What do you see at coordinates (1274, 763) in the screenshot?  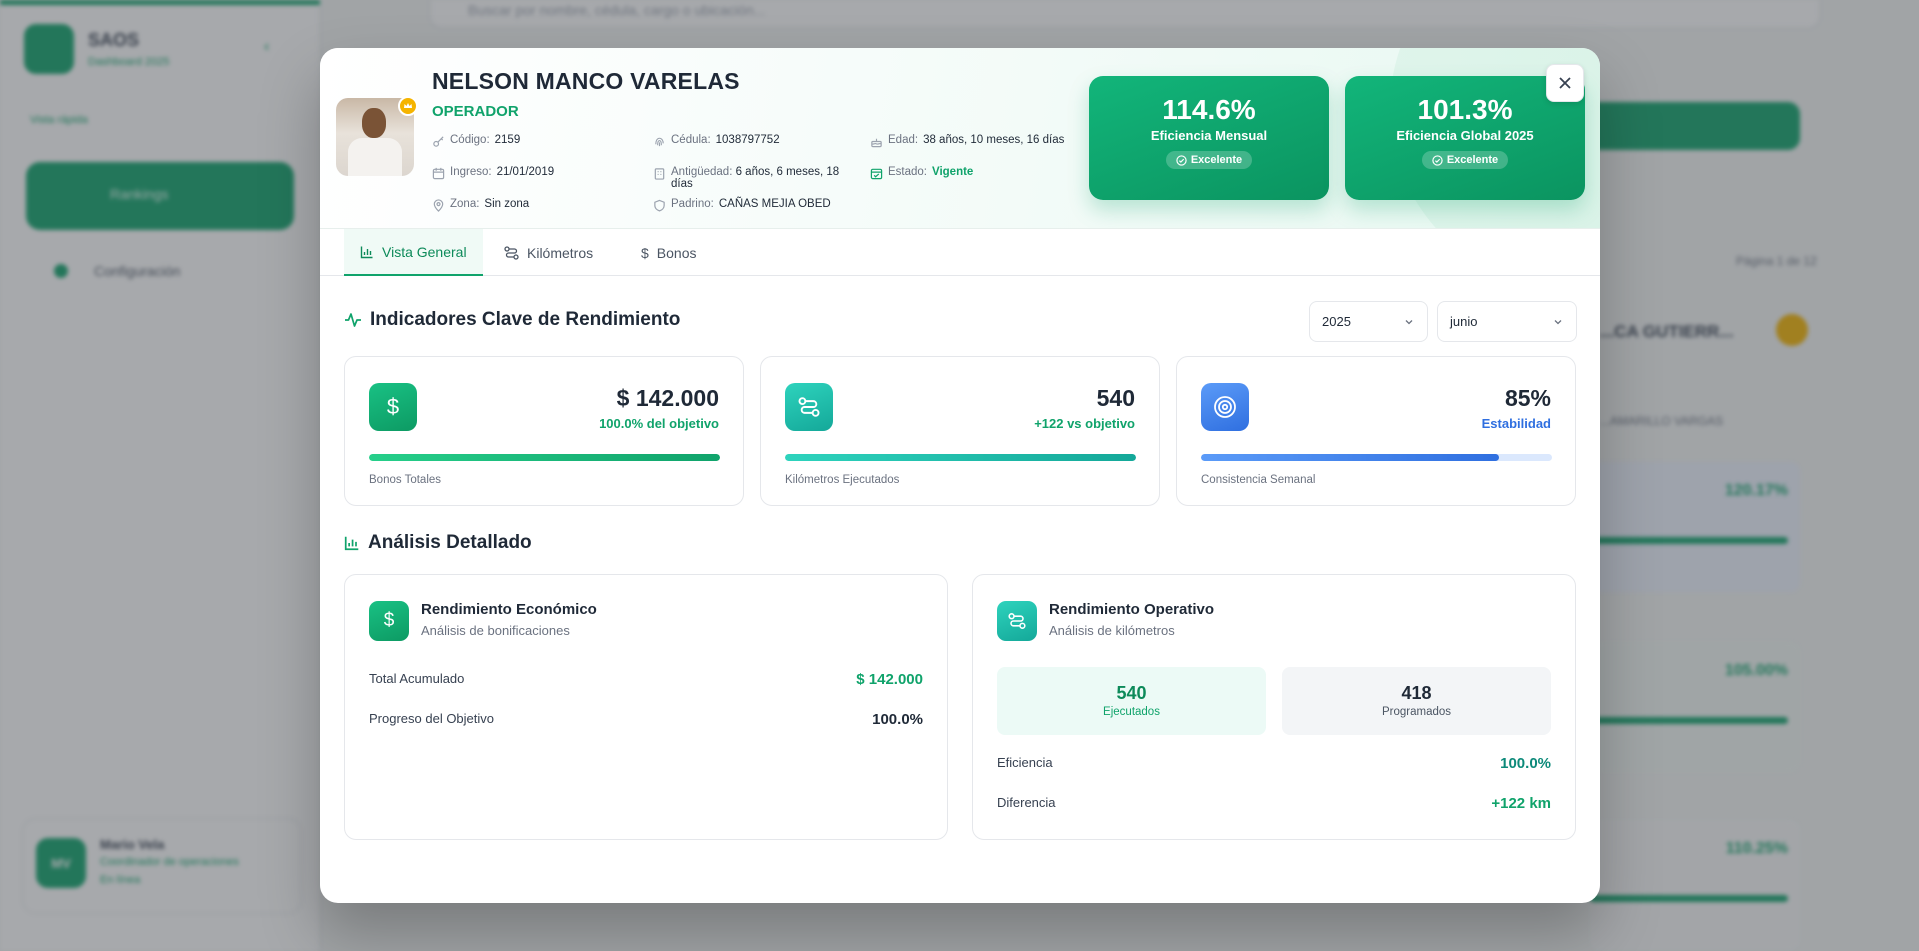 I see `efficiency-row: Eficiencia 100.0%` at bounding box center [1274, 763].